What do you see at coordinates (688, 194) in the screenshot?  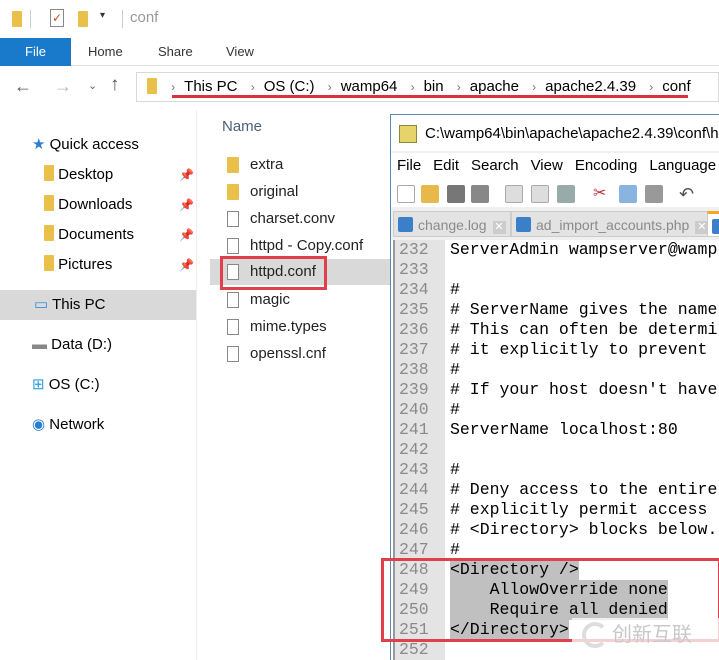 I see `undo-icon: ↶` at bounding box center [688, 194].